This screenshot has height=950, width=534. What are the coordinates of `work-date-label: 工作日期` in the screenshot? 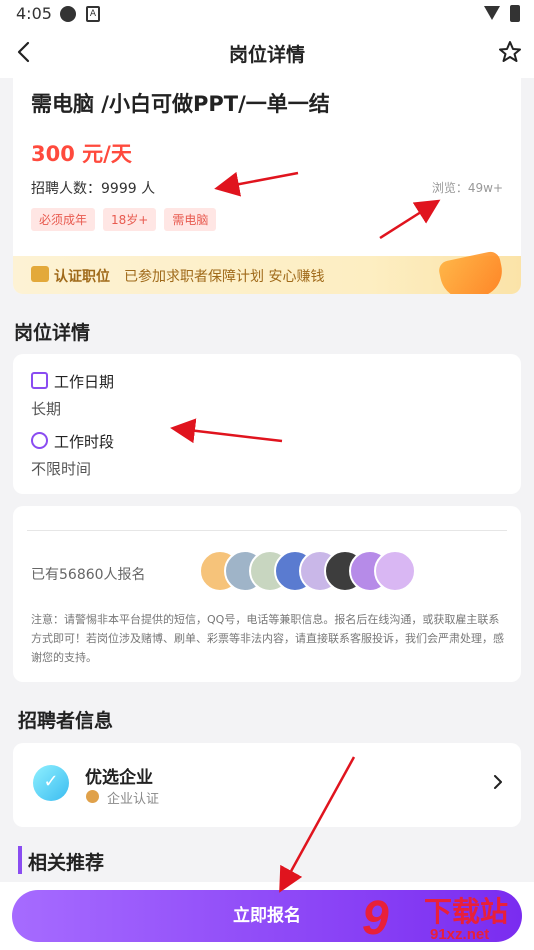 It's located at (84, 382).